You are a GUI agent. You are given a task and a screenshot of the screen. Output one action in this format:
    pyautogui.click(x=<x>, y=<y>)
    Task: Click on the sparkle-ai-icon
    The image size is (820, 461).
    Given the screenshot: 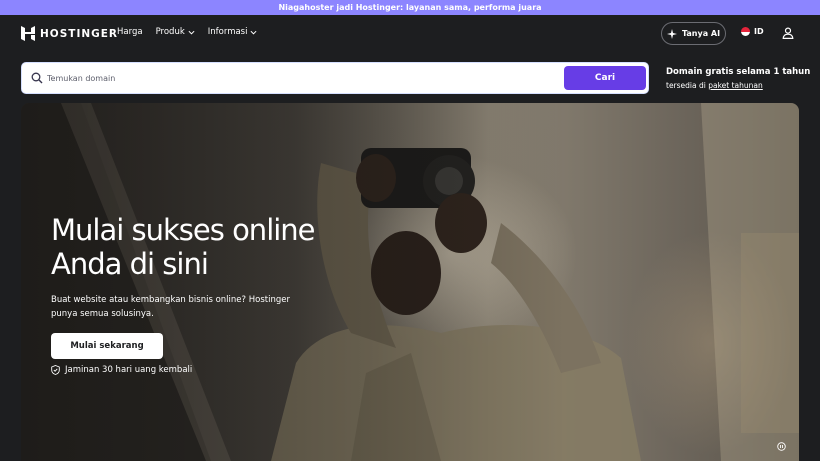 What is the action you would take?
    pyautogui.click(x=671, y=33)
    